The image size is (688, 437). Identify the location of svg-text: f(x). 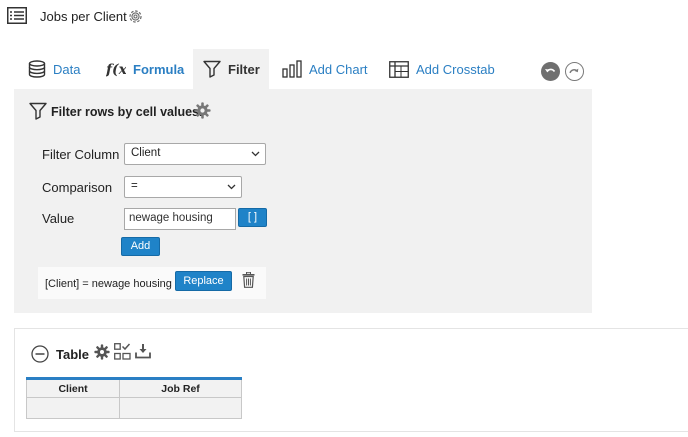
(116, 70).